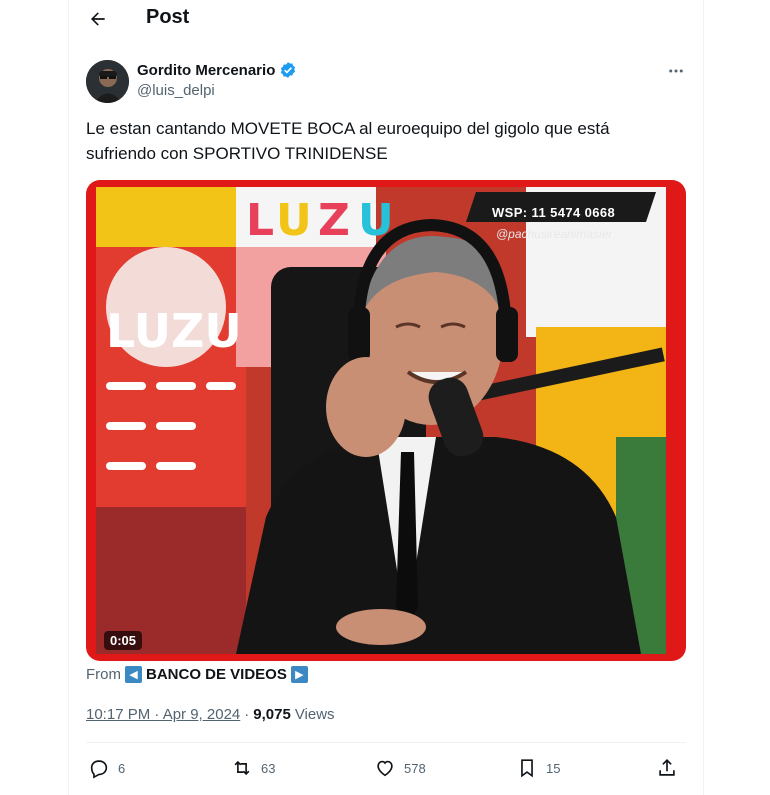  What do you see at coordinates (174, 331) in the screenshot?
I see `svg-text: LUZU` at bounding box center [174, 331].